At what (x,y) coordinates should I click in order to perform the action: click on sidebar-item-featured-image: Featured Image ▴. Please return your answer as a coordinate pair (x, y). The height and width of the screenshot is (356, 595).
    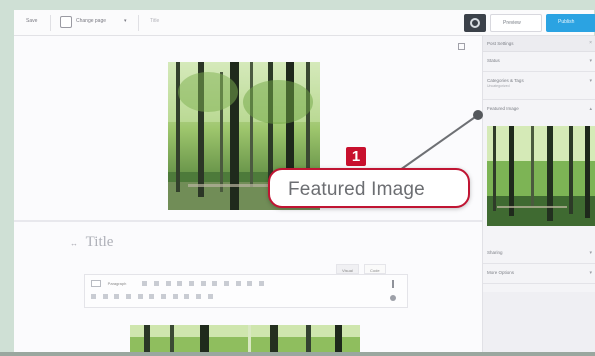
    Looking at the image, I should click on (539, 112).